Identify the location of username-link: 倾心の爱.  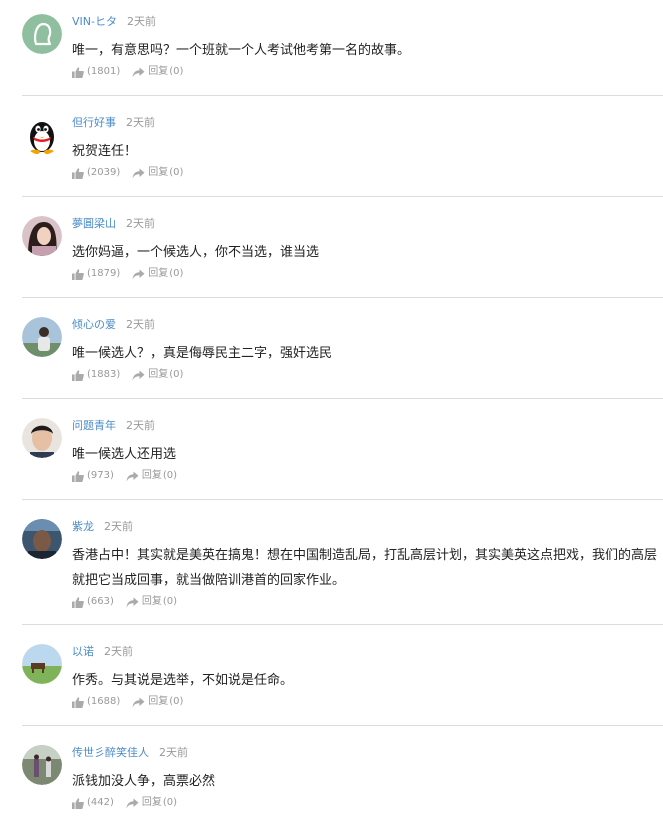
(94, 324).